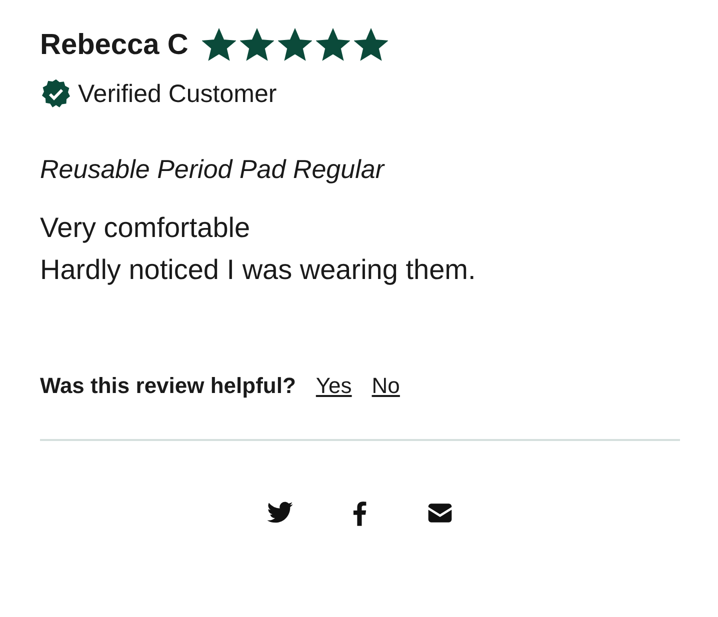 The image size is (718, 617). What do you see at coordinates (258, 270) in the screenshot?
I see `review-body: Hardly noticed I was wearing them.` at bounding box center [258, 270].